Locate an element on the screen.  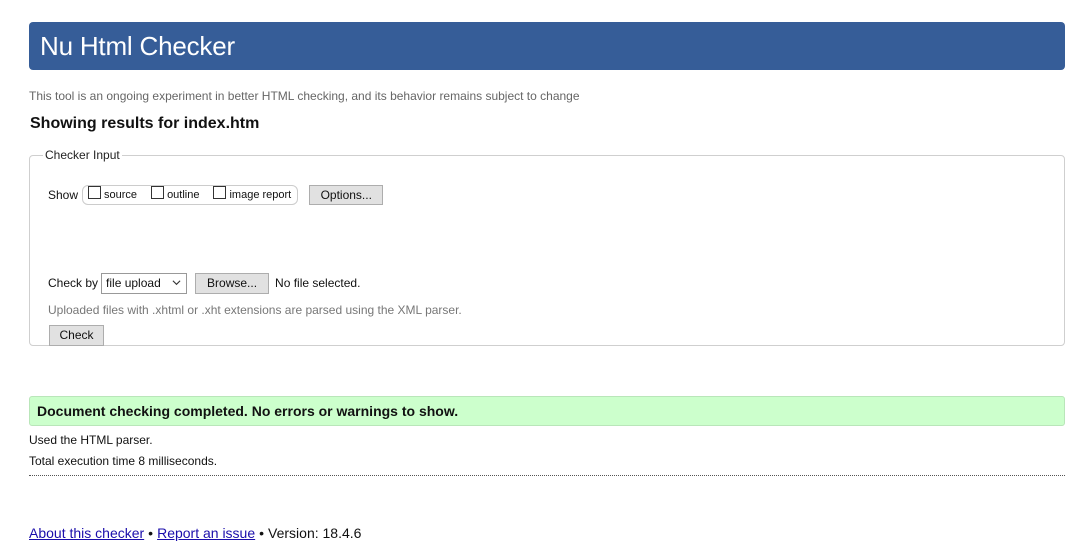
outline-checkbox is located at coordinates (158, 192).